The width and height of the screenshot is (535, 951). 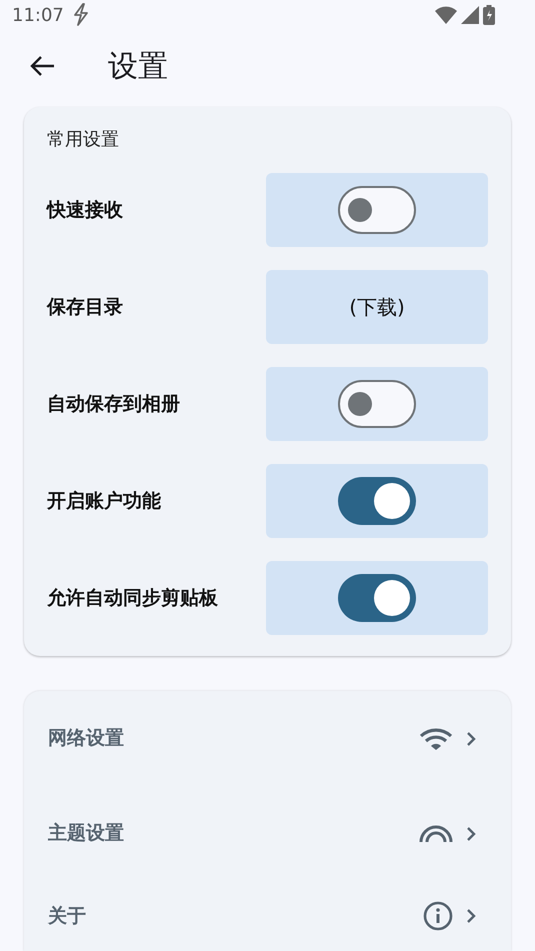 I want to click on link-label: 网络设置, so click(x=86, y=739).